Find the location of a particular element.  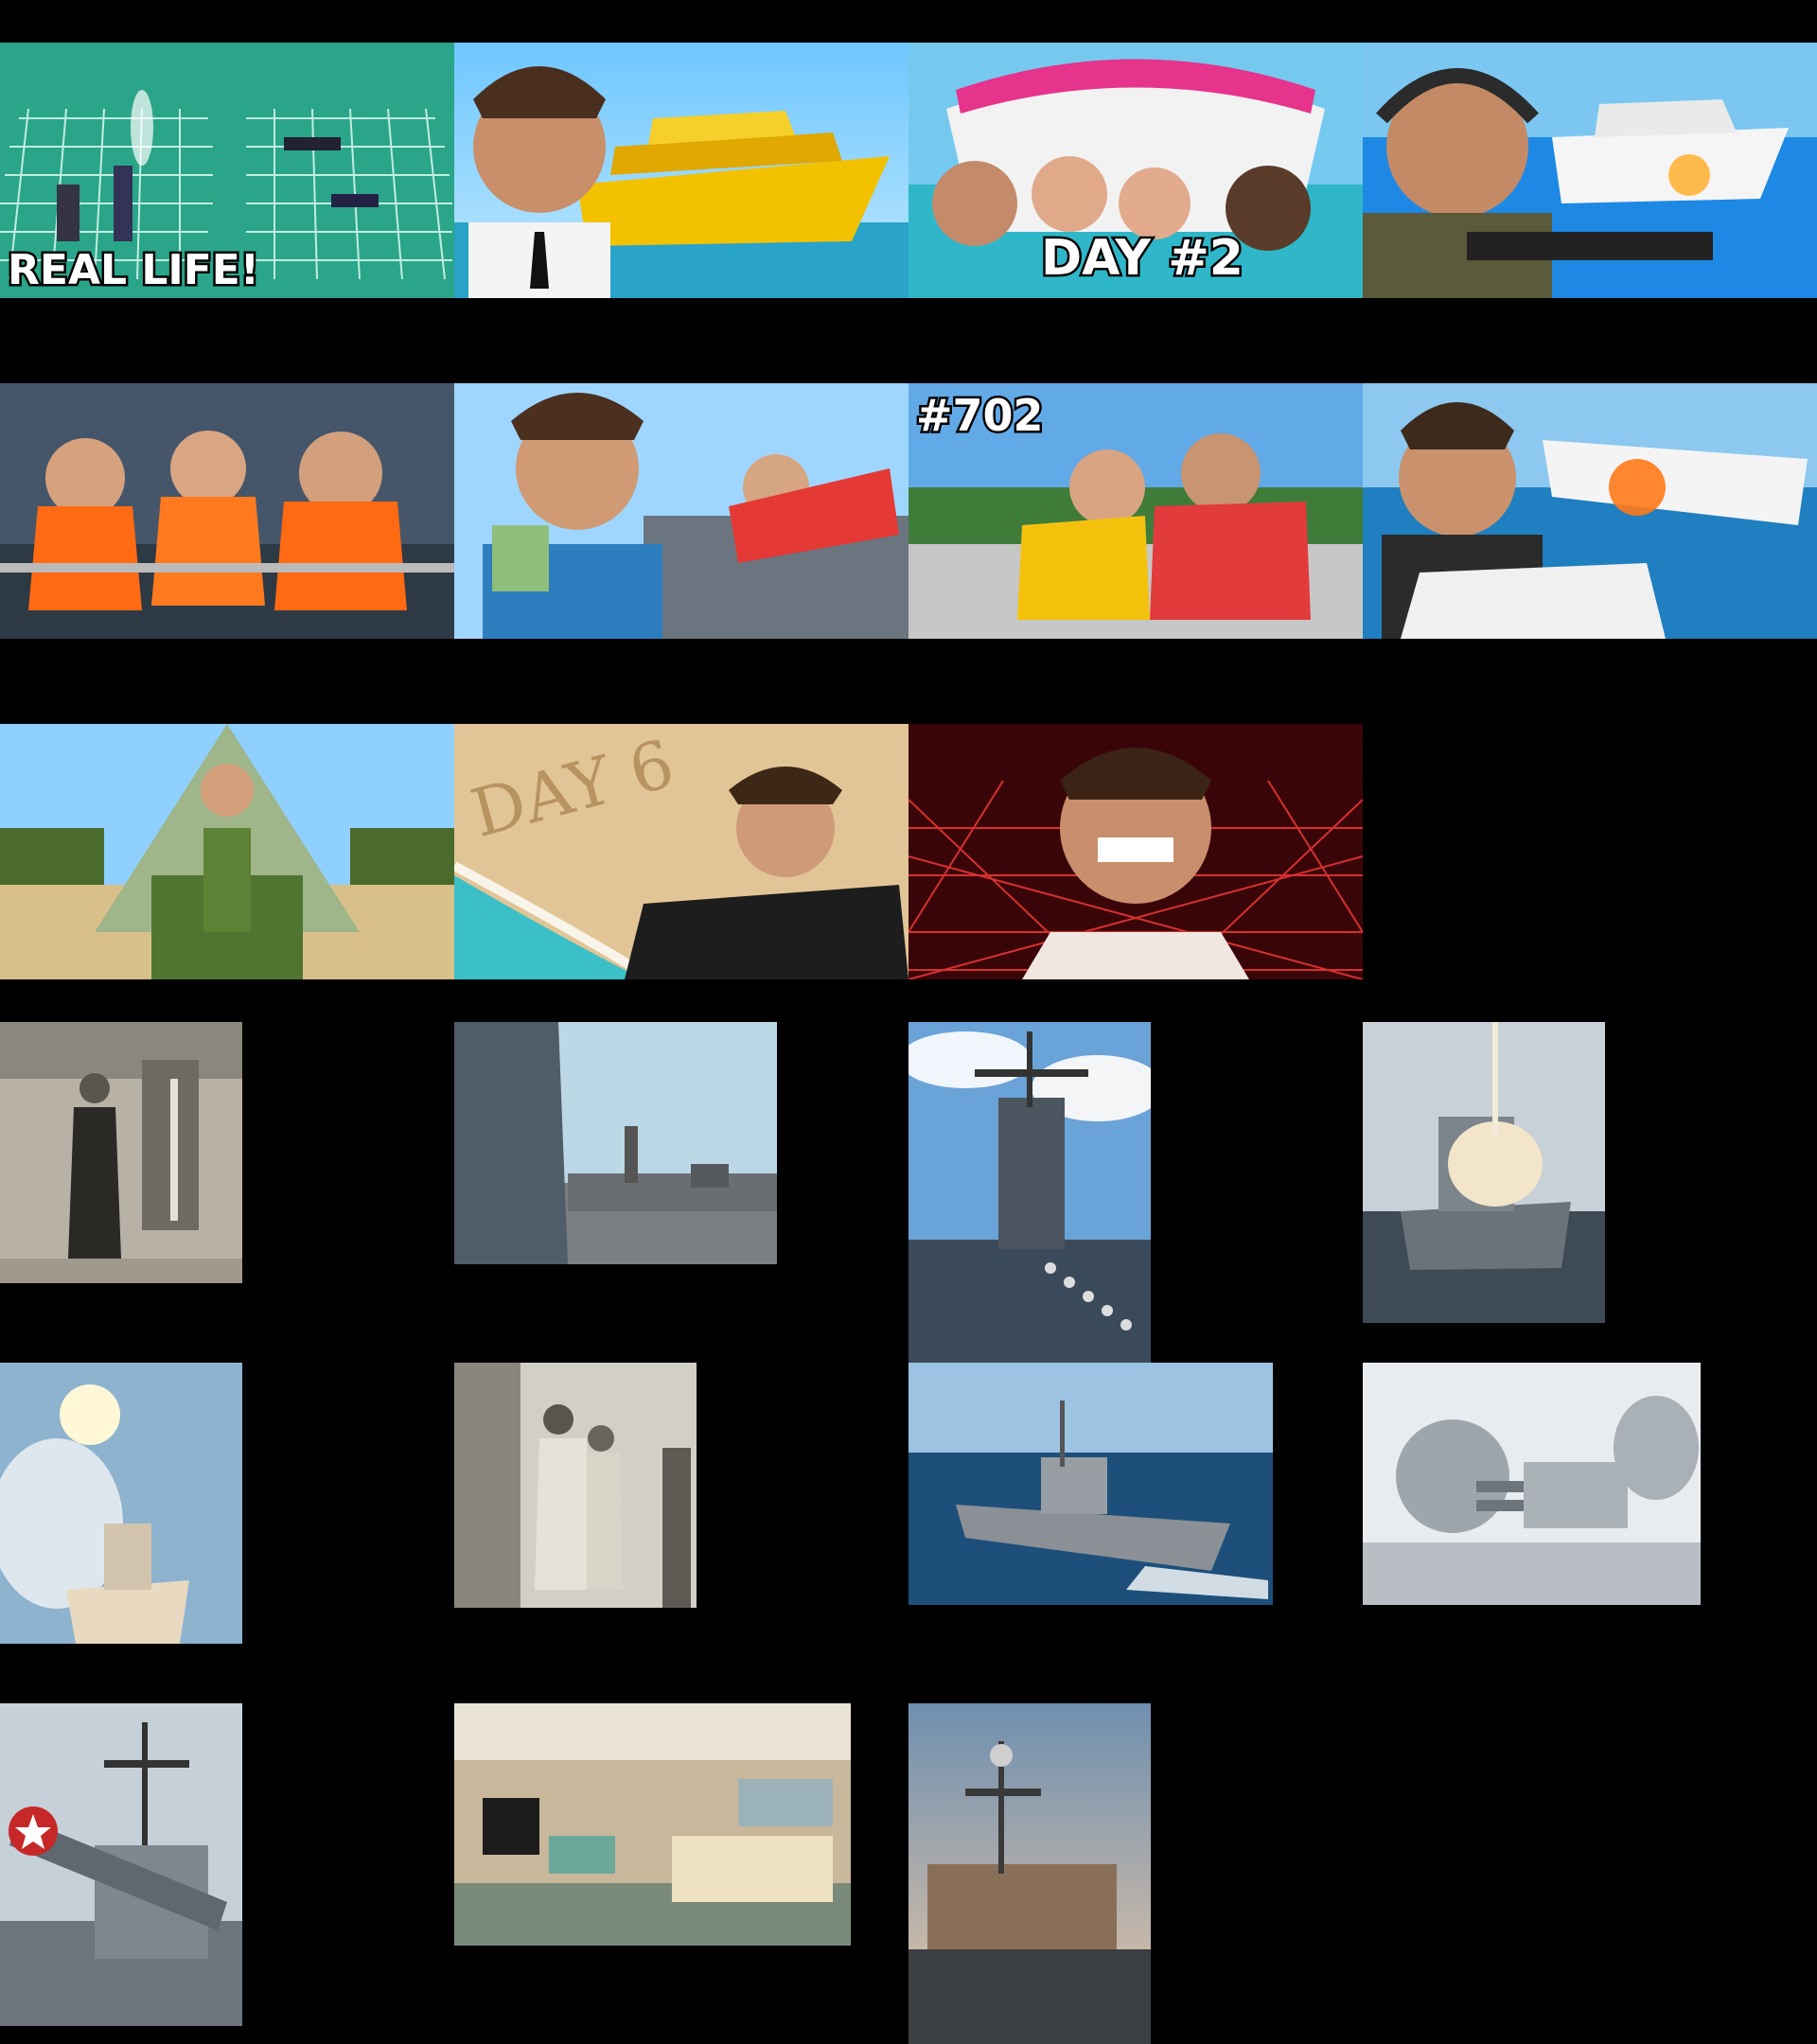

ship-lounge-image is located at coordinates (652, 1824).